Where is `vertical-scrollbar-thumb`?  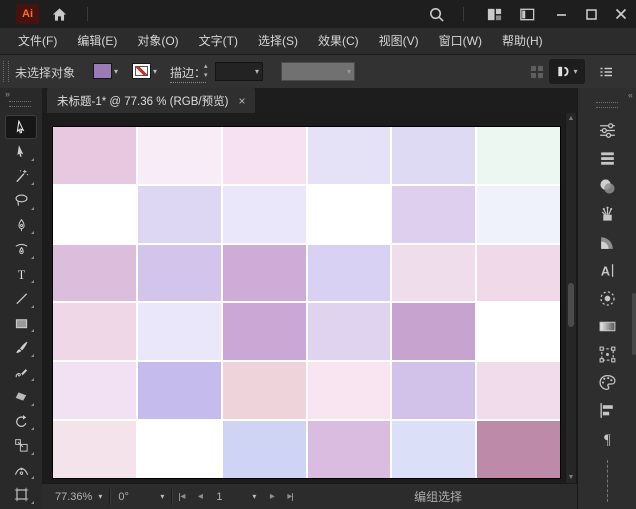 vertical-scrollbar-thumb is located at coordinates (571, 305).